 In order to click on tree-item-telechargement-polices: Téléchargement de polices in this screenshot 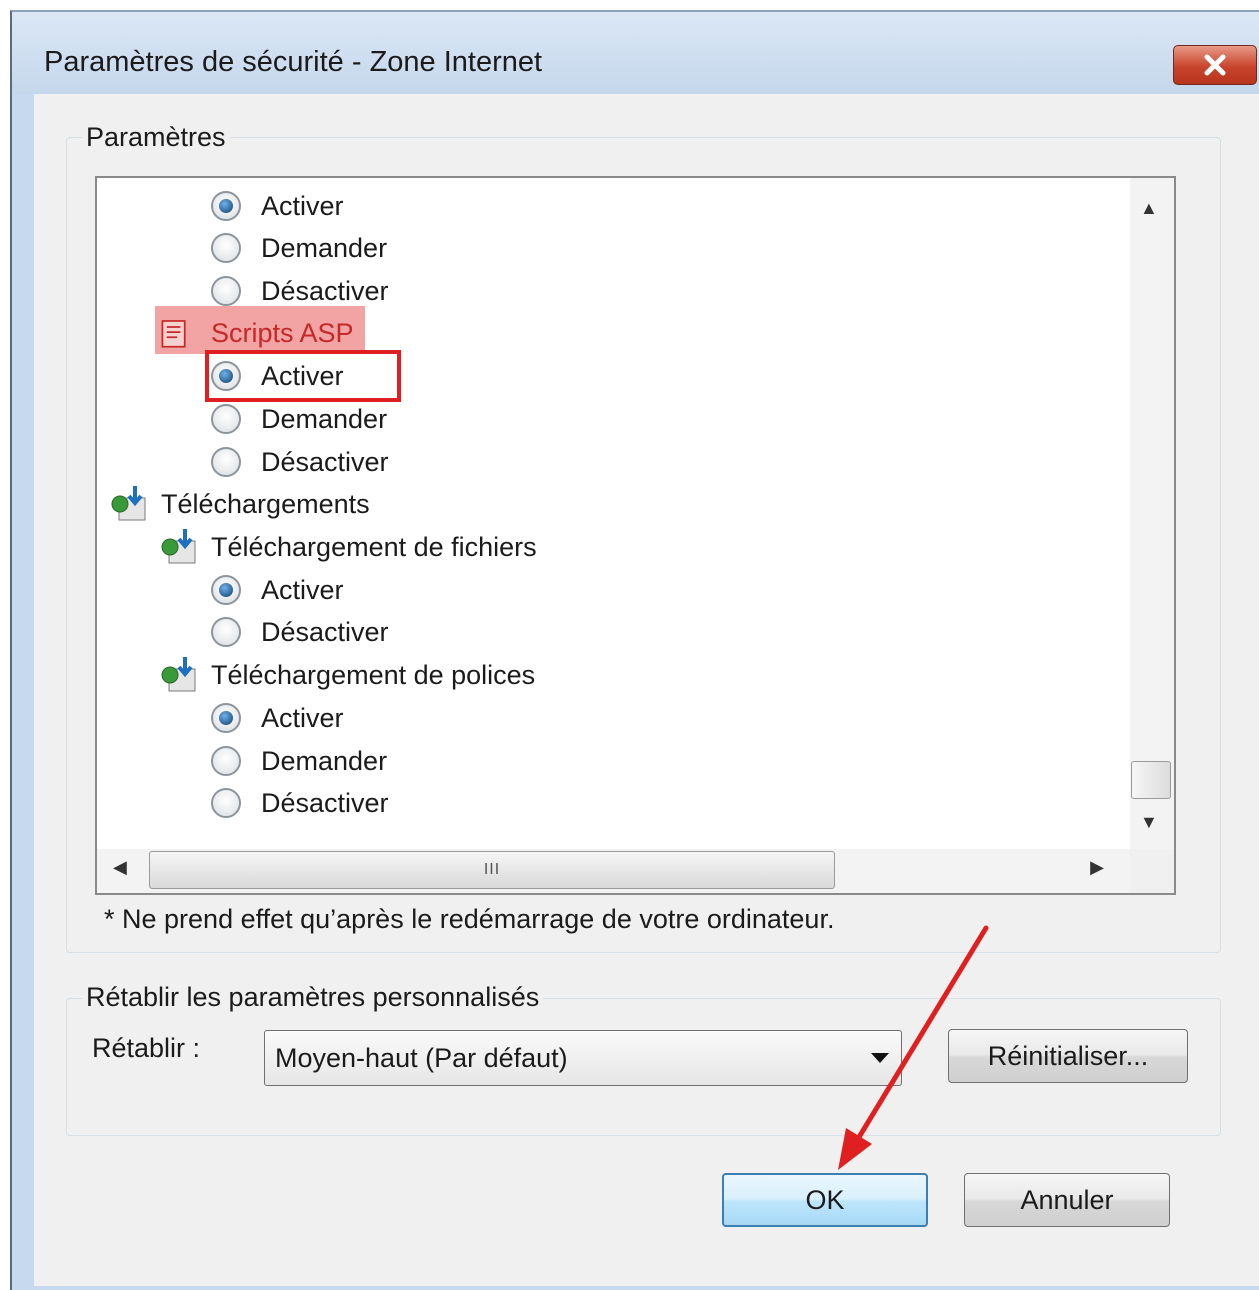, I will do `click(347, 675)`.